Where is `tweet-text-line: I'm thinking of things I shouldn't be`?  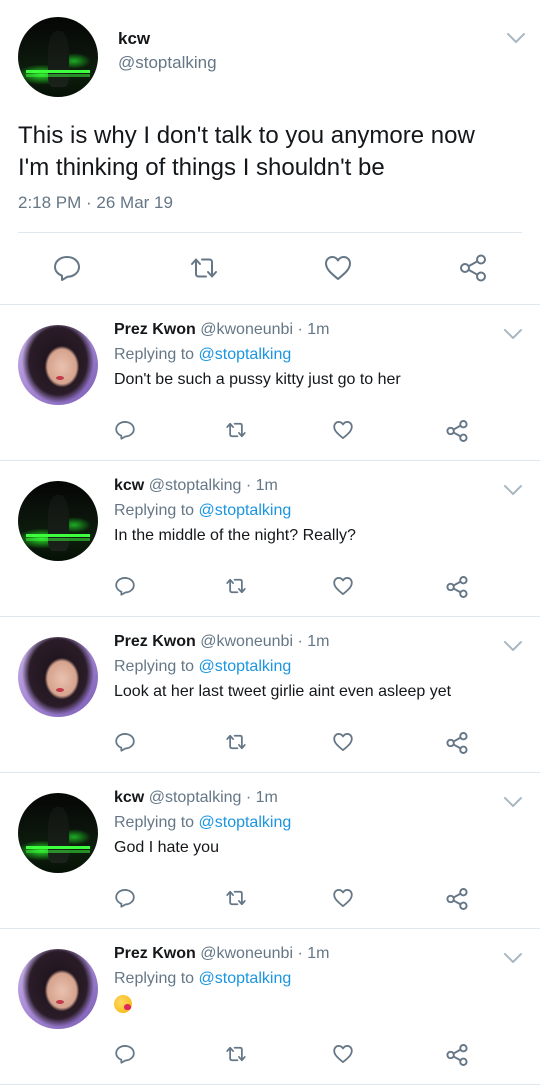 tweet-text-line: I'm thinking of things I shouldn't be is located at coordinates (201, 167).